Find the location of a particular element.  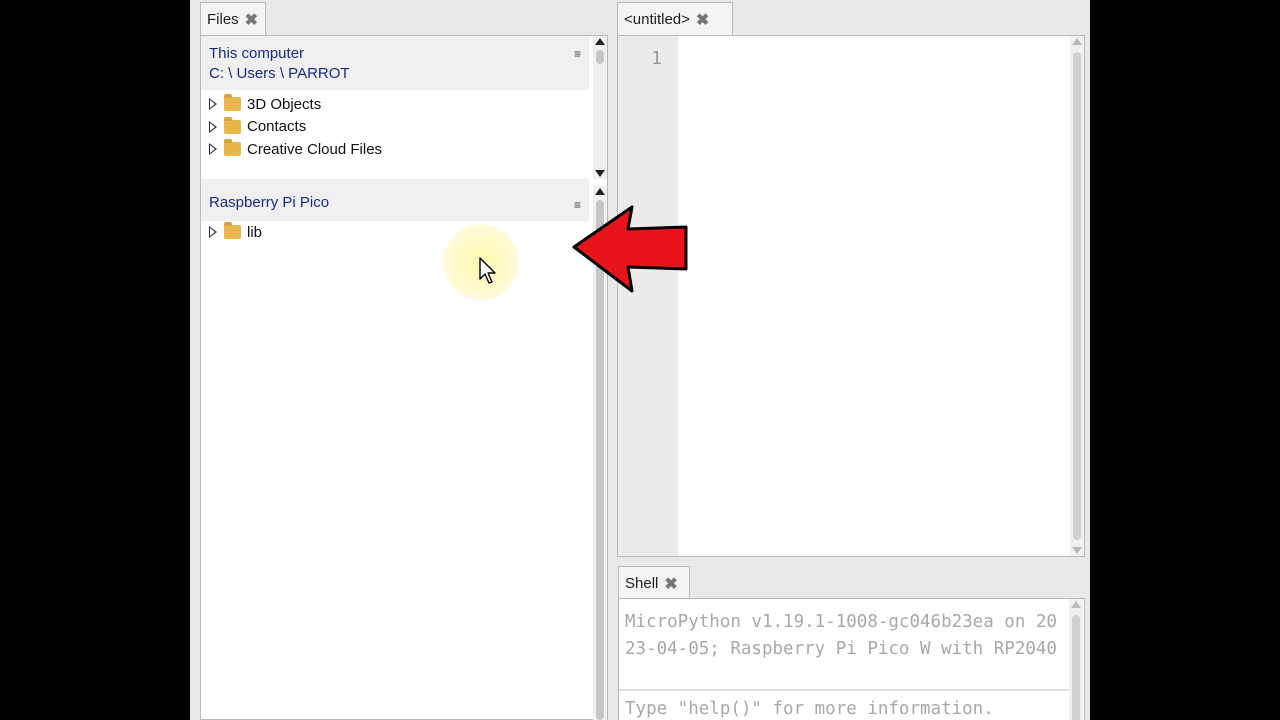

section-title: Raspberry Pi Pico is located at coordinates (269, 202).